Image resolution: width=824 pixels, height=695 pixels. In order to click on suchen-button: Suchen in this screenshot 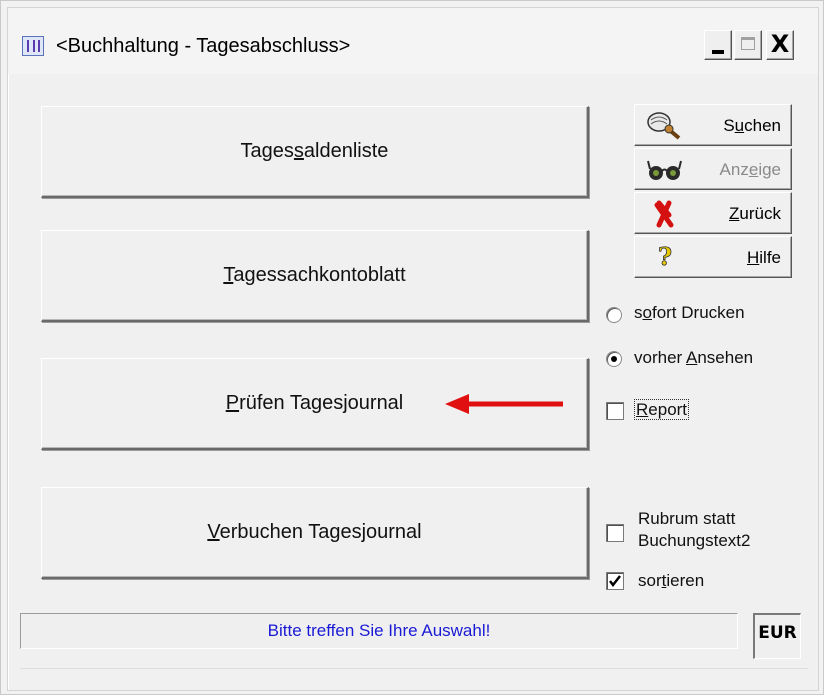, I will do `click(713, 125)`.